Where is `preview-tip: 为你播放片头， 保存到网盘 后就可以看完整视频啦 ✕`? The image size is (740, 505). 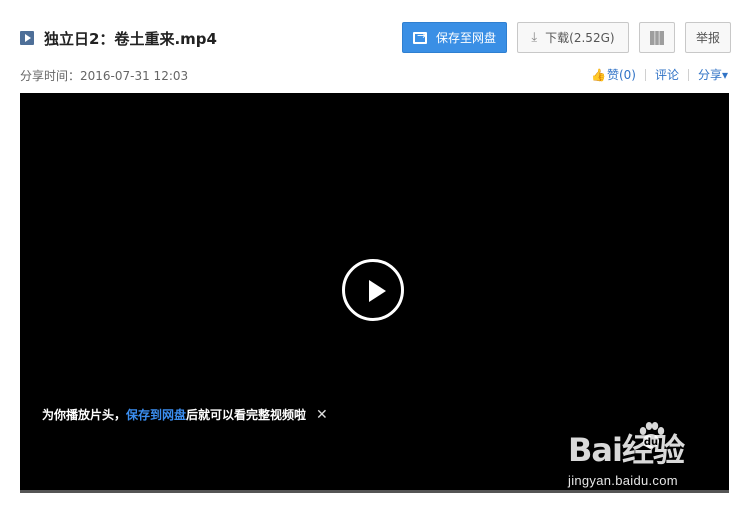 preview-tip: 为你播放片头， 保存到网盘 后就可以看完整视频啦 ✕ is located at coordinates (185, 414).